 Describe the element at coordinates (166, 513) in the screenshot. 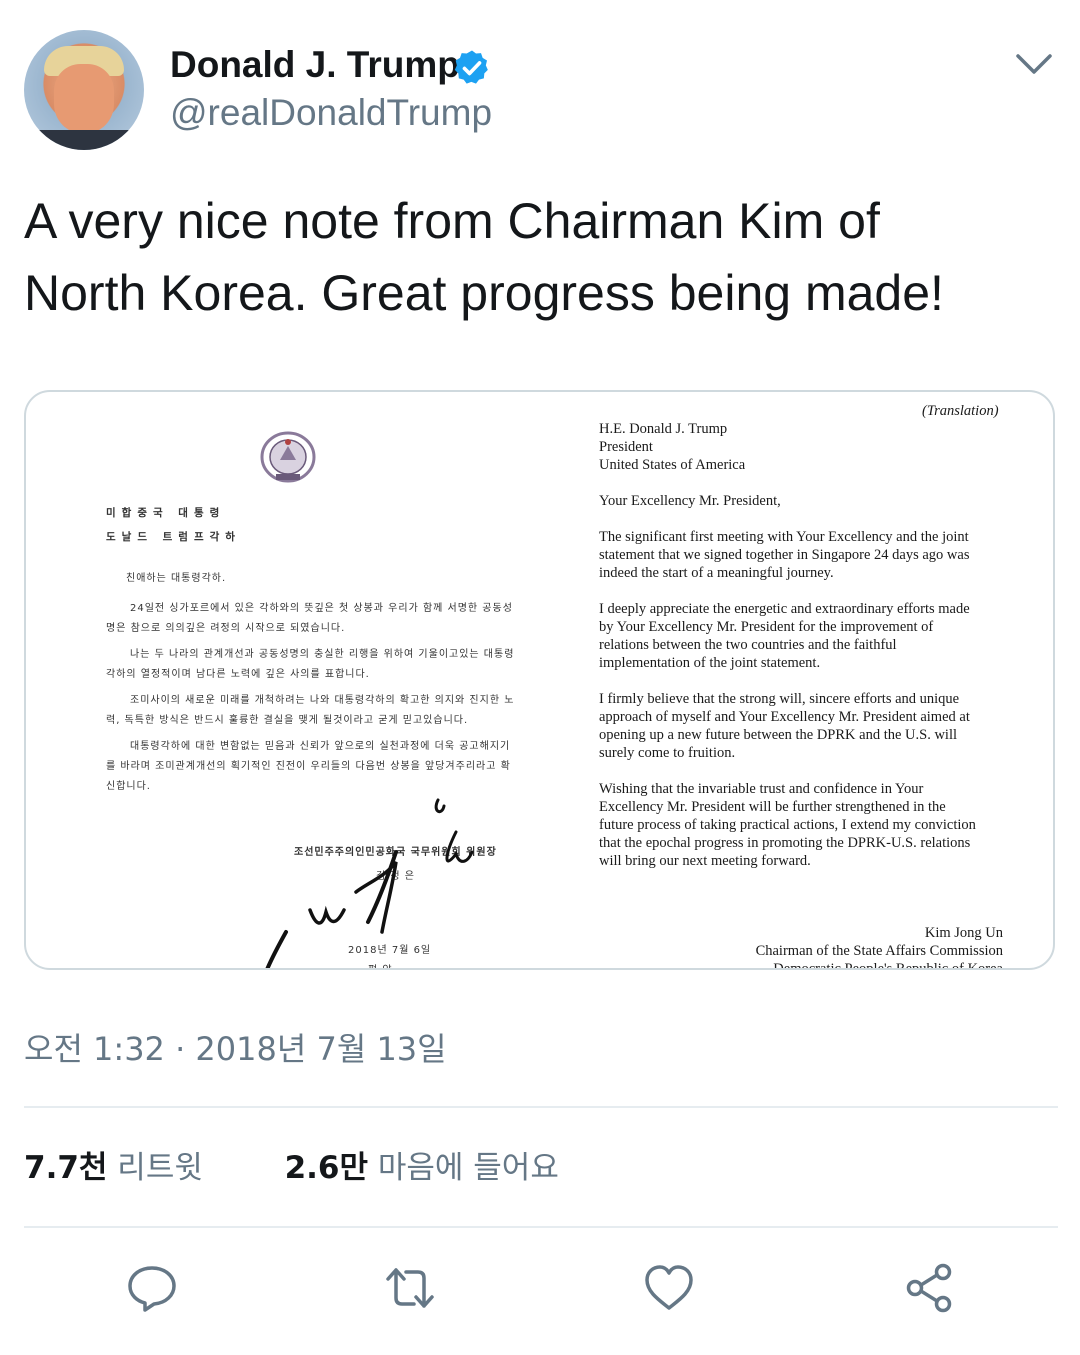

I see `korean-addressee-1: 미합중국 대통령` at that location.